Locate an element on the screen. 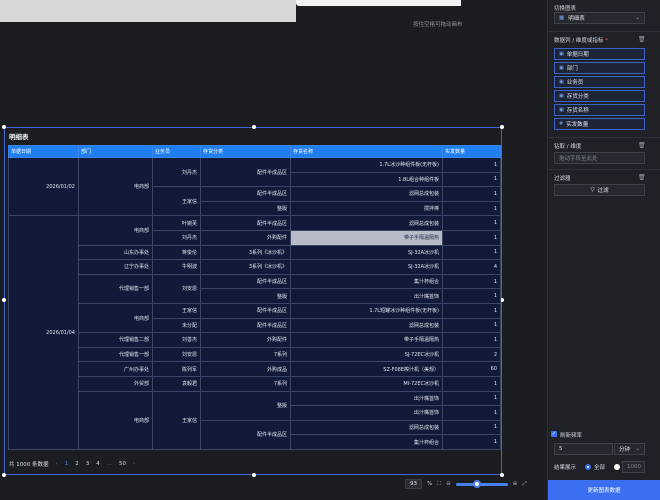 The height and width of the screenshot is (500, 660). header-dept: 部门 is located at coordinates (115, 151).